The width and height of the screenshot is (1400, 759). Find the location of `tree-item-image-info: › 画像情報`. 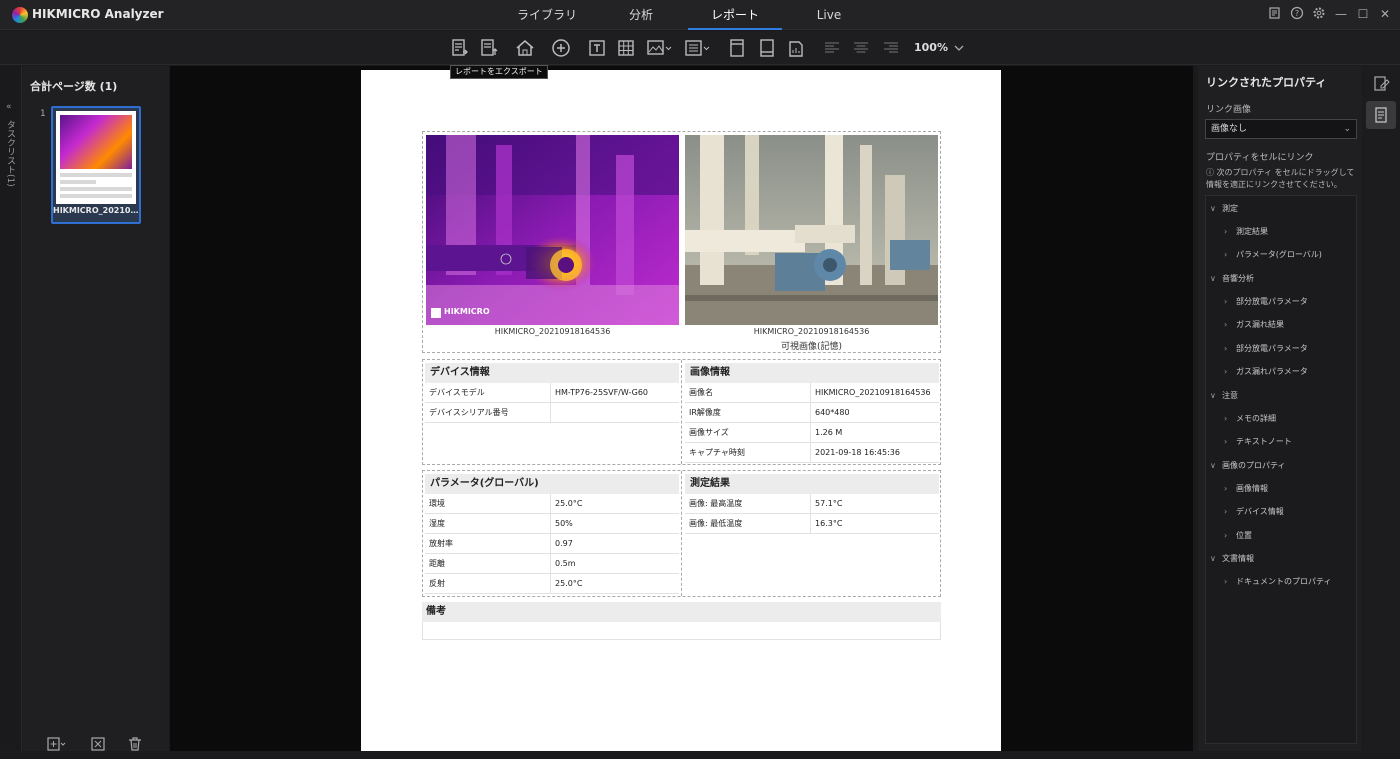

tree-item-image-info: › 画像情報 is located at coordinates (1246, 488).